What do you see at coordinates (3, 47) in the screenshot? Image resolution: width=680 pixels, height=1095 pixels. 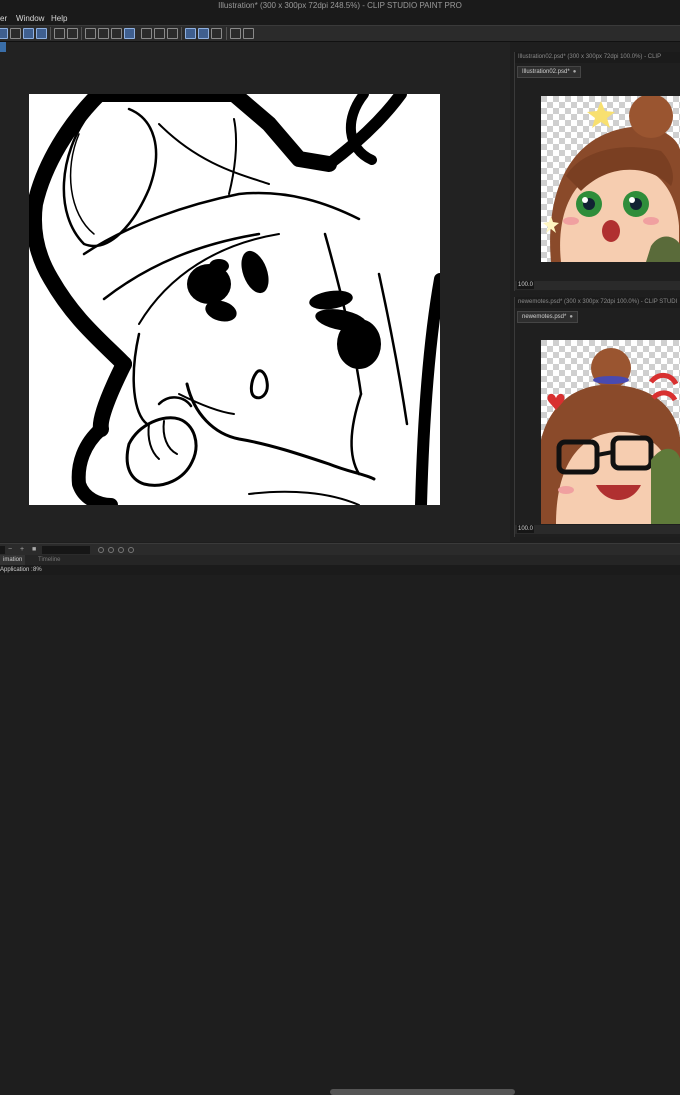 I see `panel-marker` at bounding box center [3, 47].